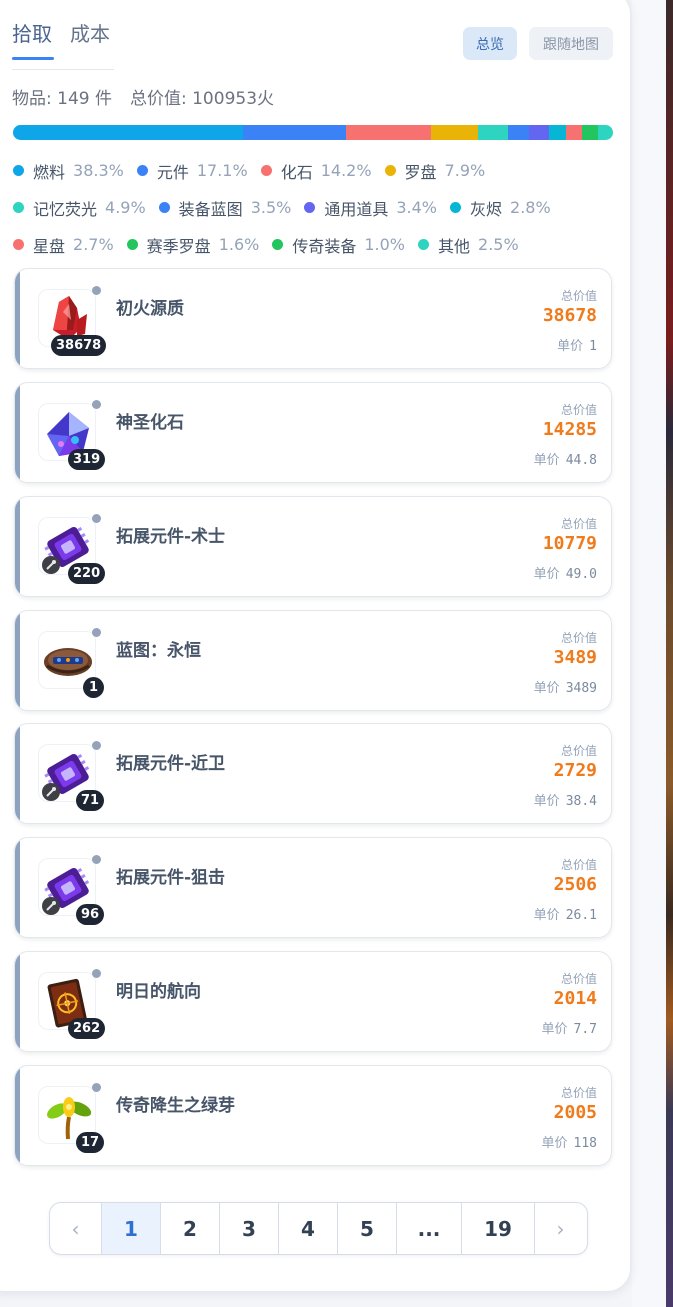  What do you see at coordinates (560, 1228) in the screenshot?
I see `next-page-button: ›` at bounding box center [560, 1228].